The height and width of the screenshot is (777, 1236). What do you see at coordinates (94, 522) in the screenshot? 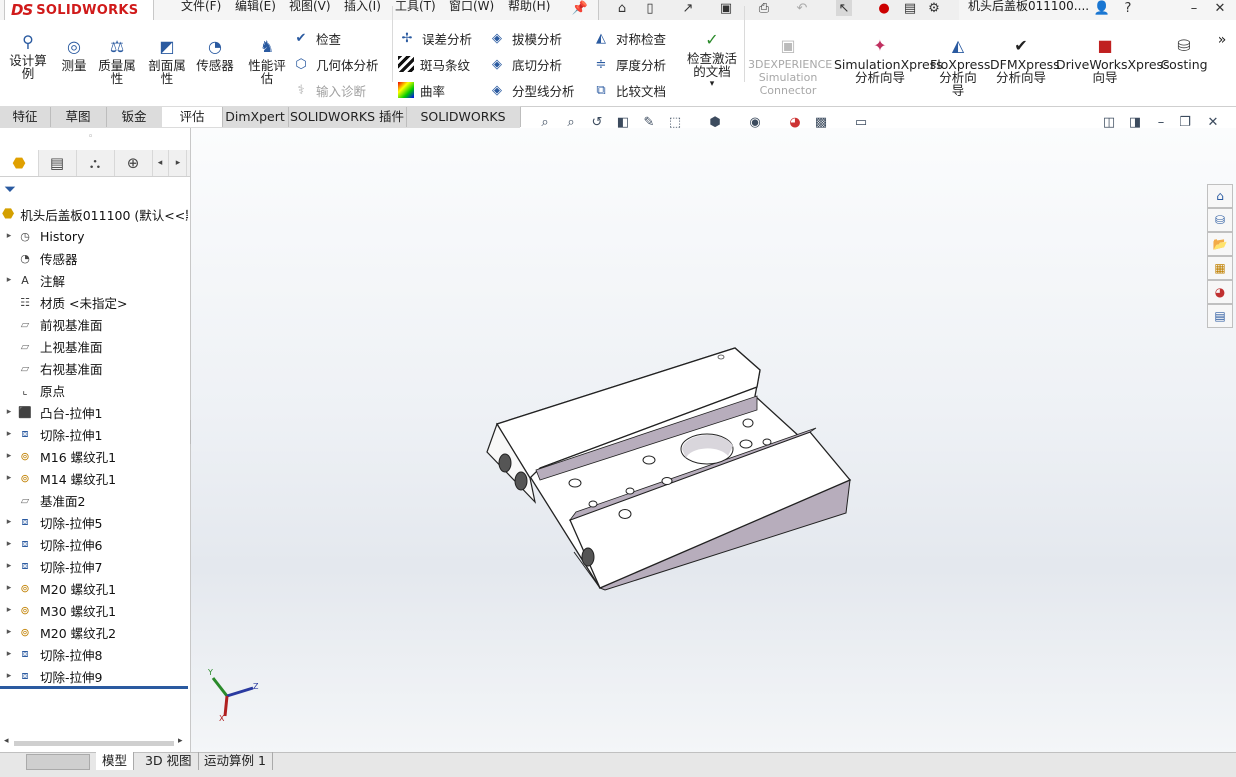
I see `tree-item: ▸ ⧈ 切除-拉伸5` at bounding box center [94, 522].